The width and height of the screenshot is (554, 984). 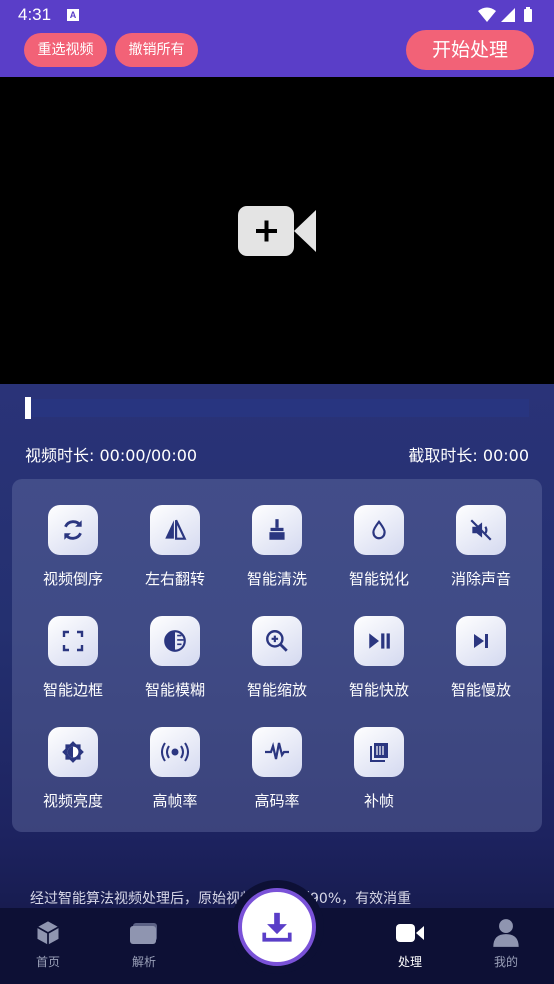 I want to click on tool-blur: 智能模糊, so click(x=175, y=658).